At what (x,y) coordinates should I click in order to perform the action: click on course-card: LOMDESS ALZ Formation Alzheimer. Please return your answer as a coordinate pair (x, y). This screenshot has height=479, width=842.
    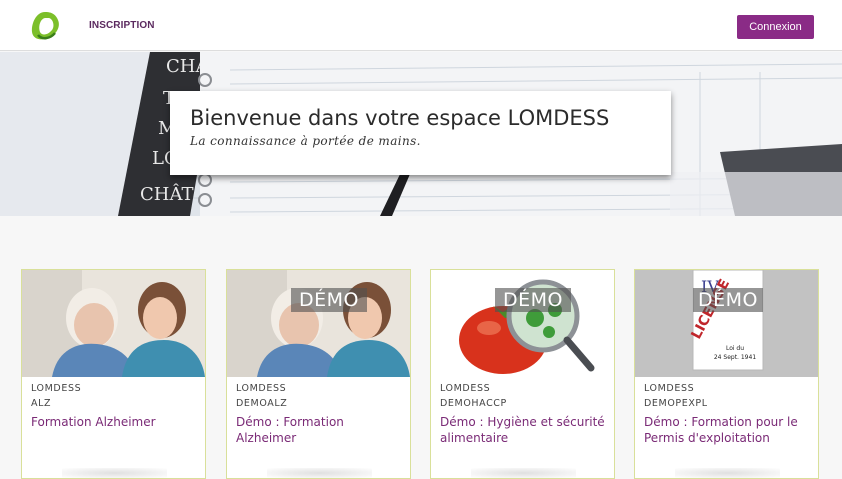
    Looking at the image, I should click on (113, 374).